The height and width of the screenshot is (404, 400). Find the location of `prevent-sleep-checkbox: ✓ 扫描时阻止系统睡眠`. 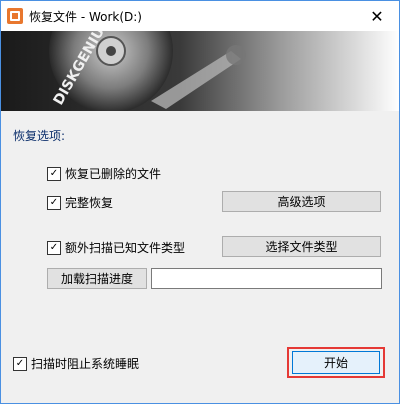

prevent-sleep-checkbox: ✓ 扫描时阻止系统睡眠 is located at coordinates (76, 363).